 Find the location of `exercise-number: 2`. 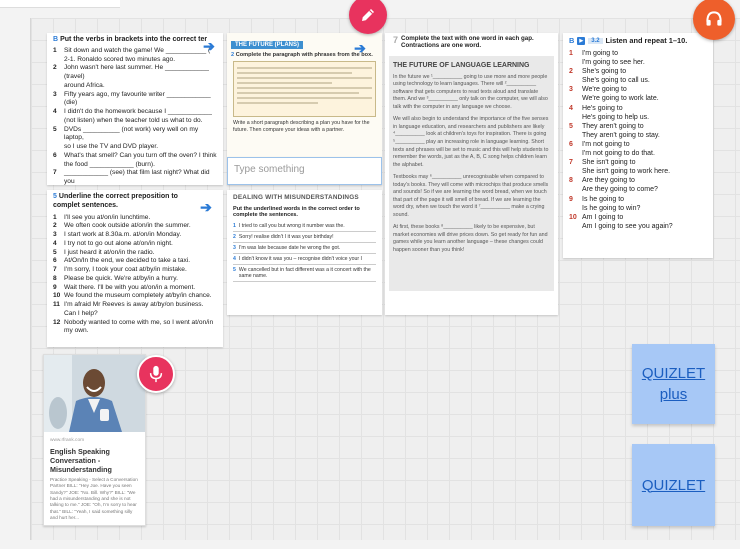

exercise-number: 2 is located at coordinates (233, 55).